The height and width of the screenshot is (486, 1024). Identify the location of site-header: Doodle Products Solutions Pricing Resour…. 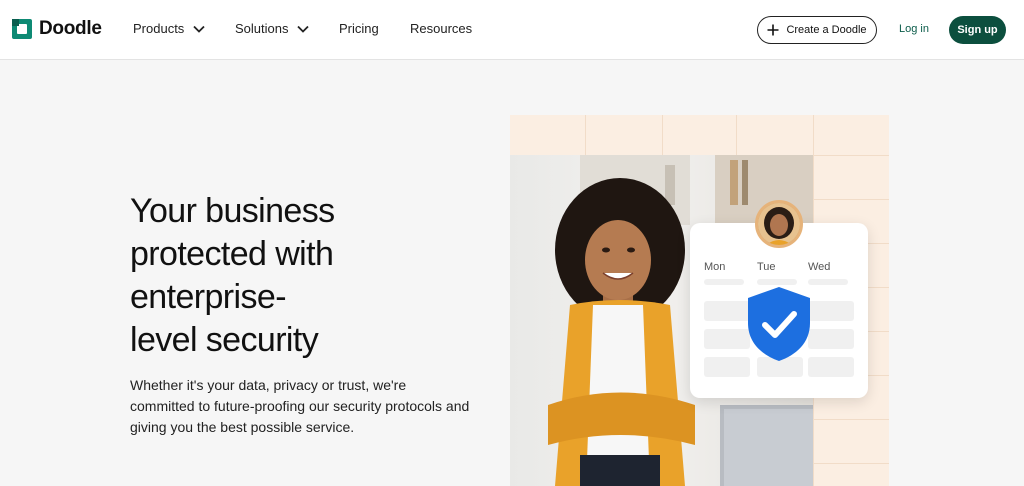
(512, 30).